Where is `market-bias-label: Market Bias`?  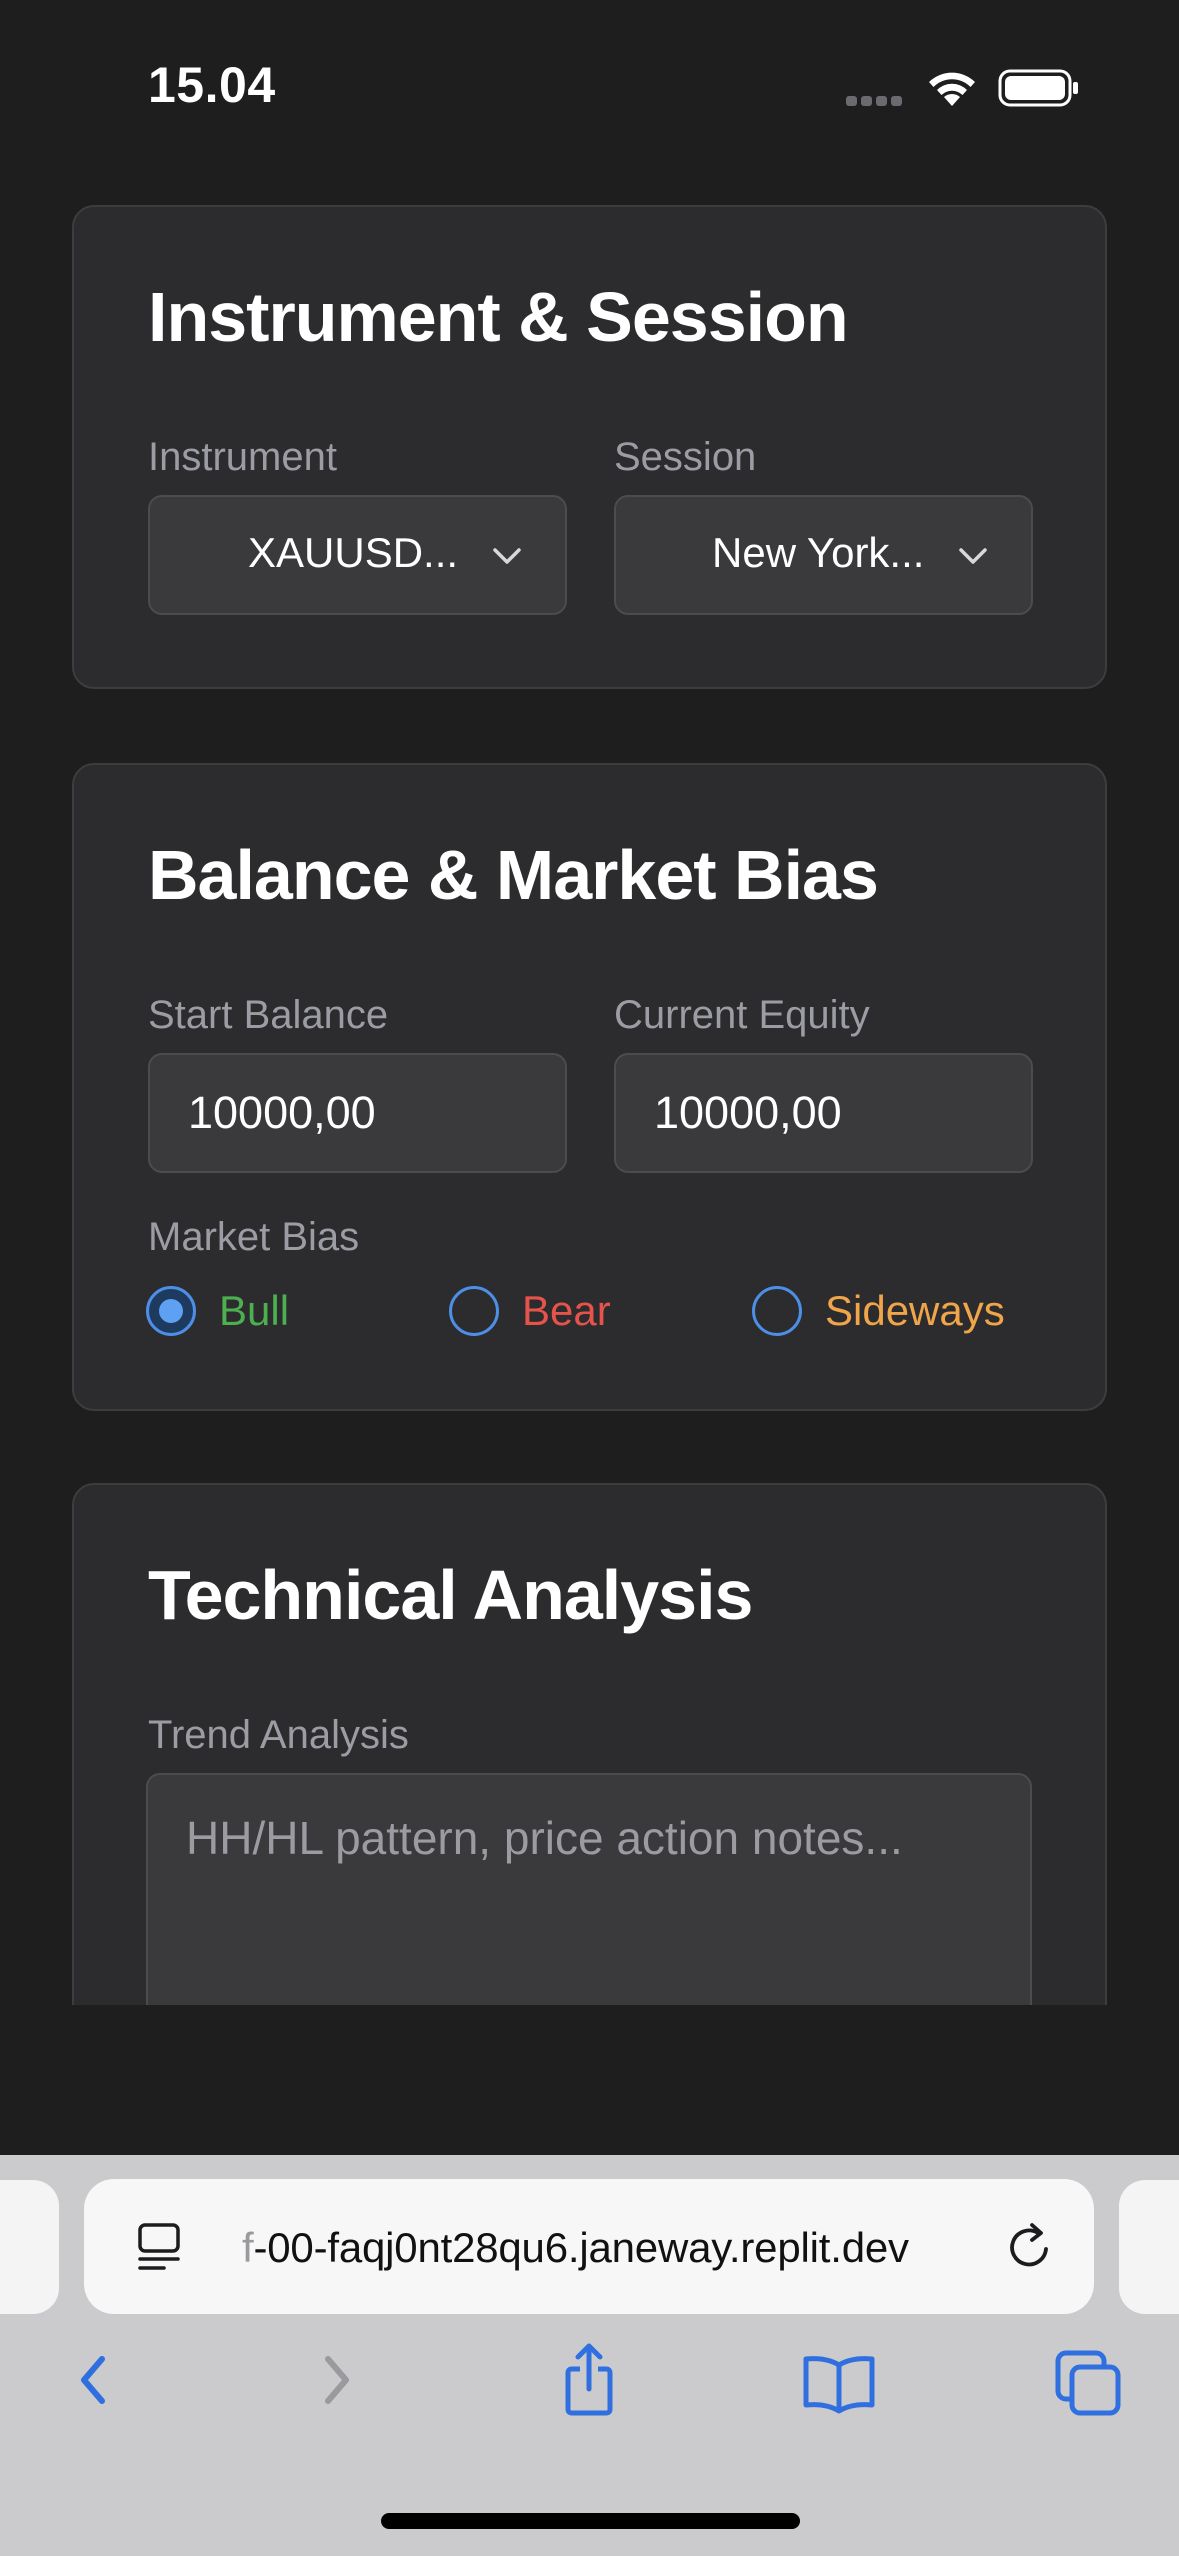
market-bias-label: Market Bias is located at coordinates (254, 1237).